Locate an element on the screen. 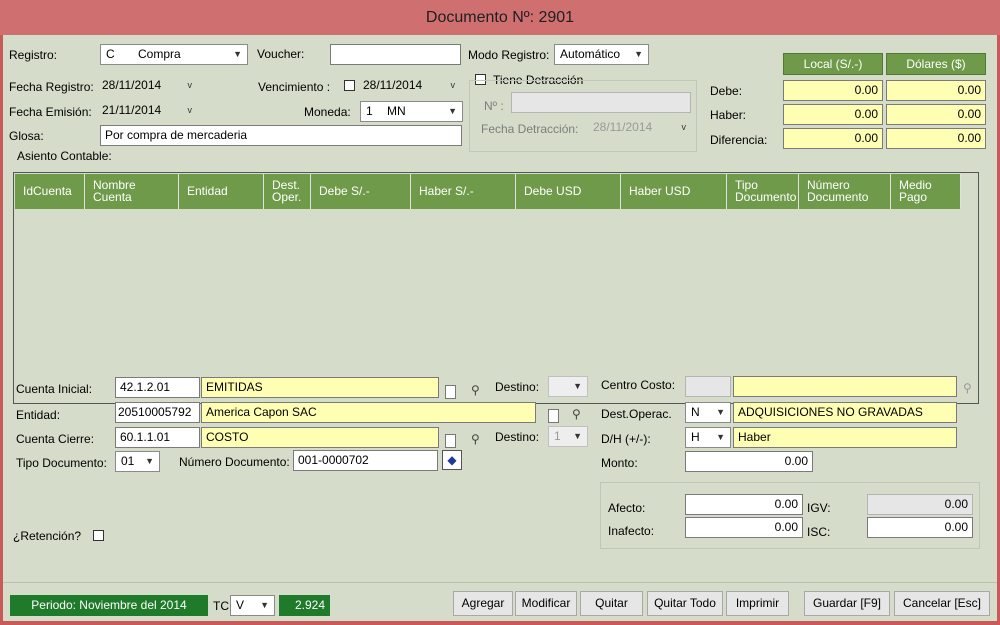 This screenshot has height=625, width=1000. cuenta-inicial-label: Cuenta Inicial: is located at coordinates (54, 389).